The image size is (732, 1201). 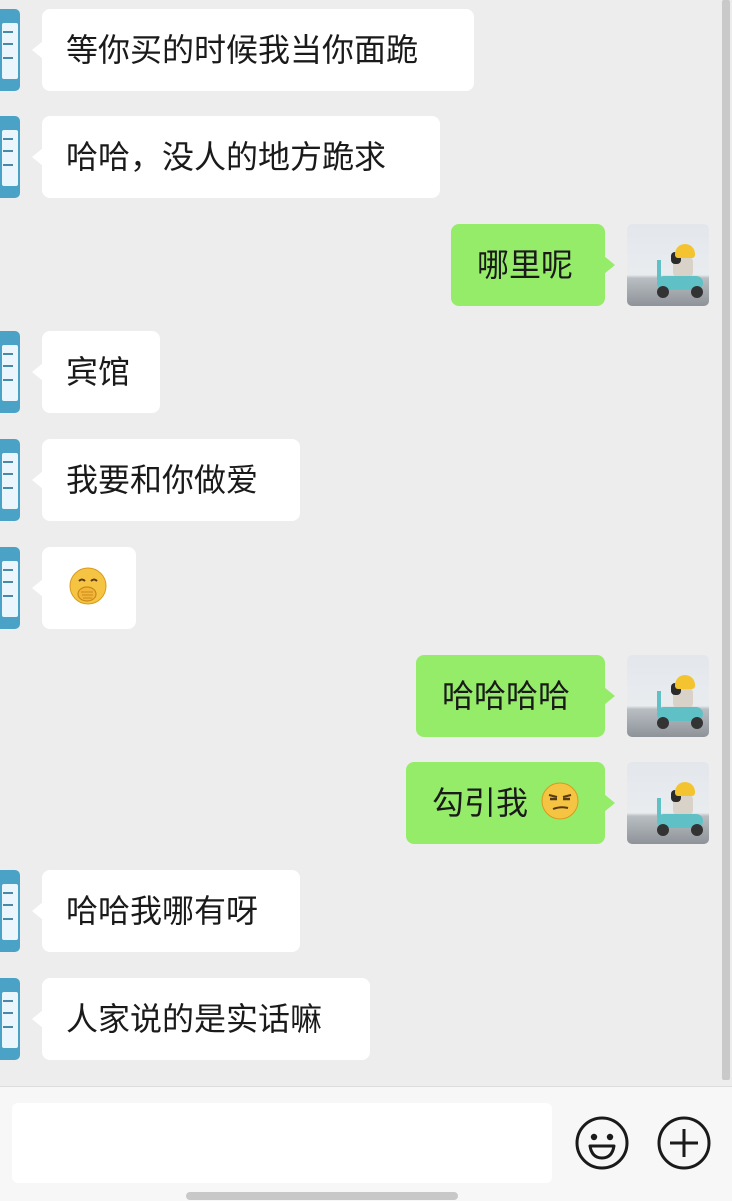 What do you see at coordinates (282, 1143) in the screenshot?
I see `message-input` at bounding box center [282, 1143].